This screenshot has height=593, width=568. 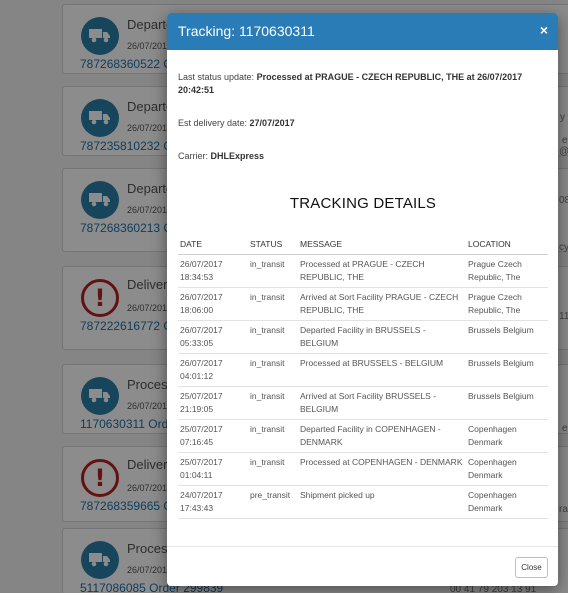 I want to click on last-status-label: Last status update:, so click(x=217, y=77).